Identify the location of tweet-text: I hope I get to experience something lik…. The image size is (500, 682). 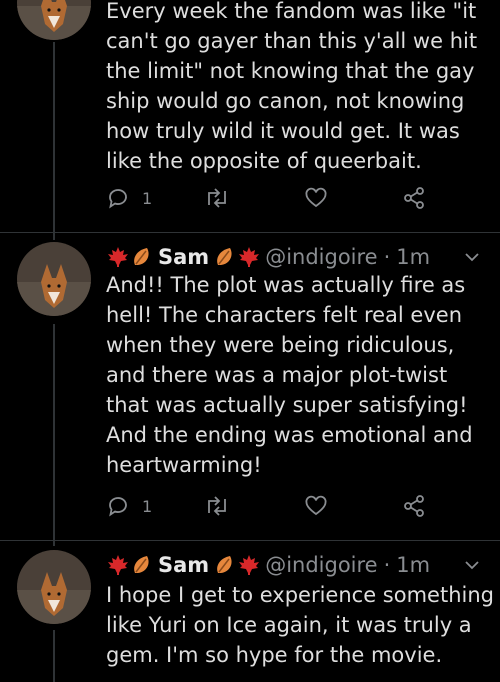
(300, 625).